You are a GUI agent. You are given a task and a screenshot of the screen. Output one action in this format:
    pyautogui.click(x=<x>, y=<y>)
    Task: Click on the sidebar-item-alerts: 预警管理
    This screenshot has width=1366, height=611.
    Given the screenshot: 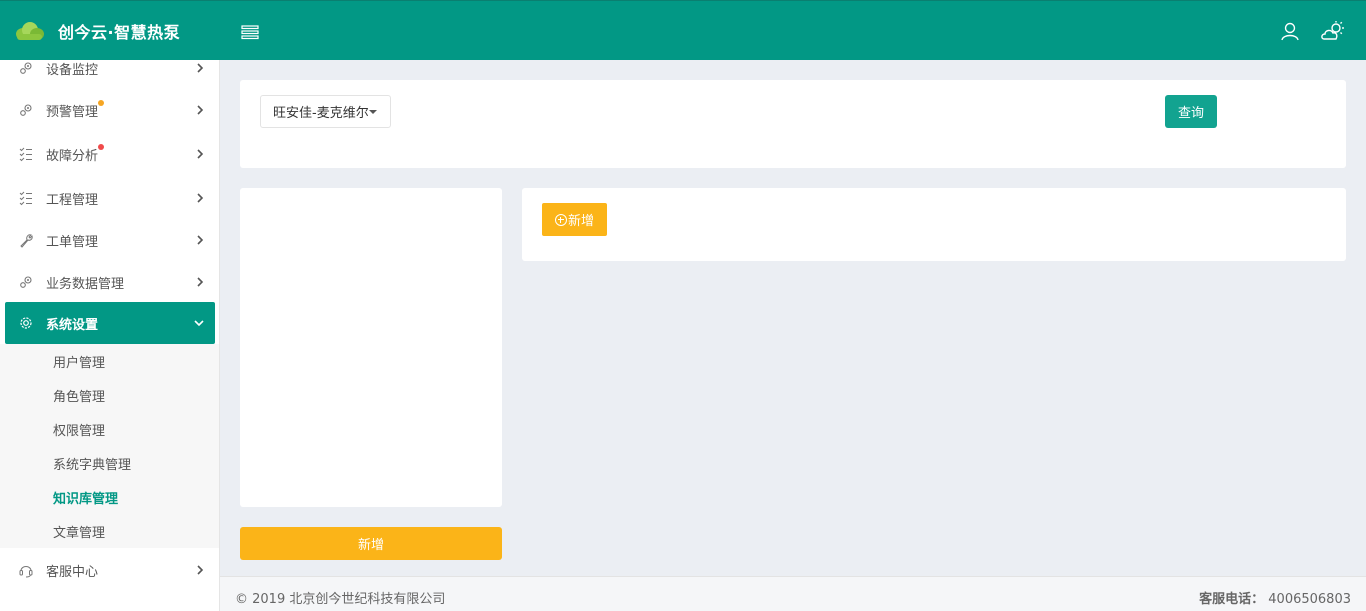 What is the action you would take?
    pyautogui.click(x=109, y=110)
    